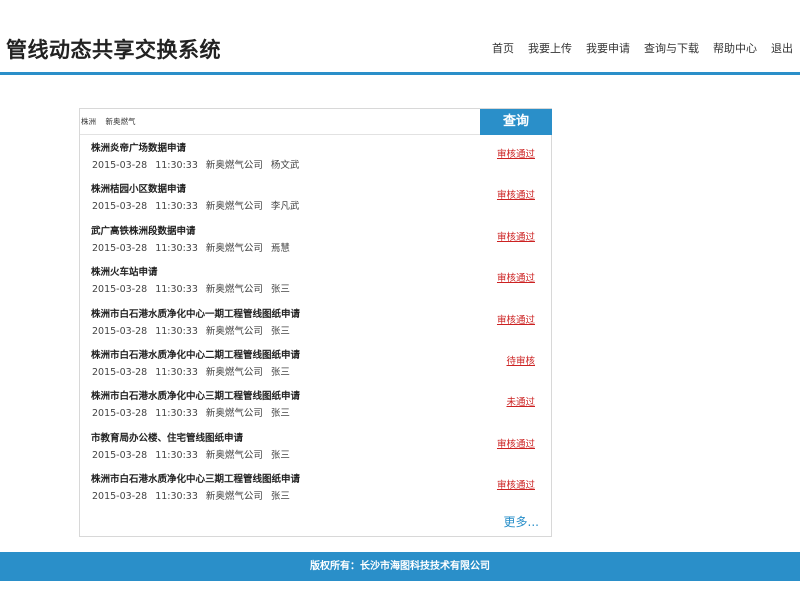 This screenshot has width=800, height=600. Describe the element at coordinates (503, 48) in the screenshot. I see `nav-item-home: 首页` at that location.